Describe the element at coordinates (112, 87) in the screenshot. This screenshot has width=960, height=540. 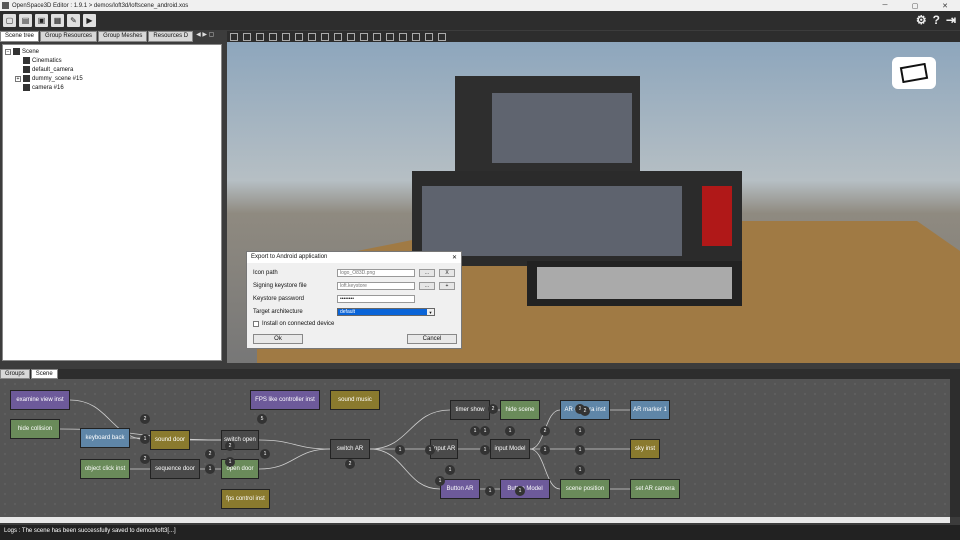
I see `tree-item-camera-16: camera #16` at that location.